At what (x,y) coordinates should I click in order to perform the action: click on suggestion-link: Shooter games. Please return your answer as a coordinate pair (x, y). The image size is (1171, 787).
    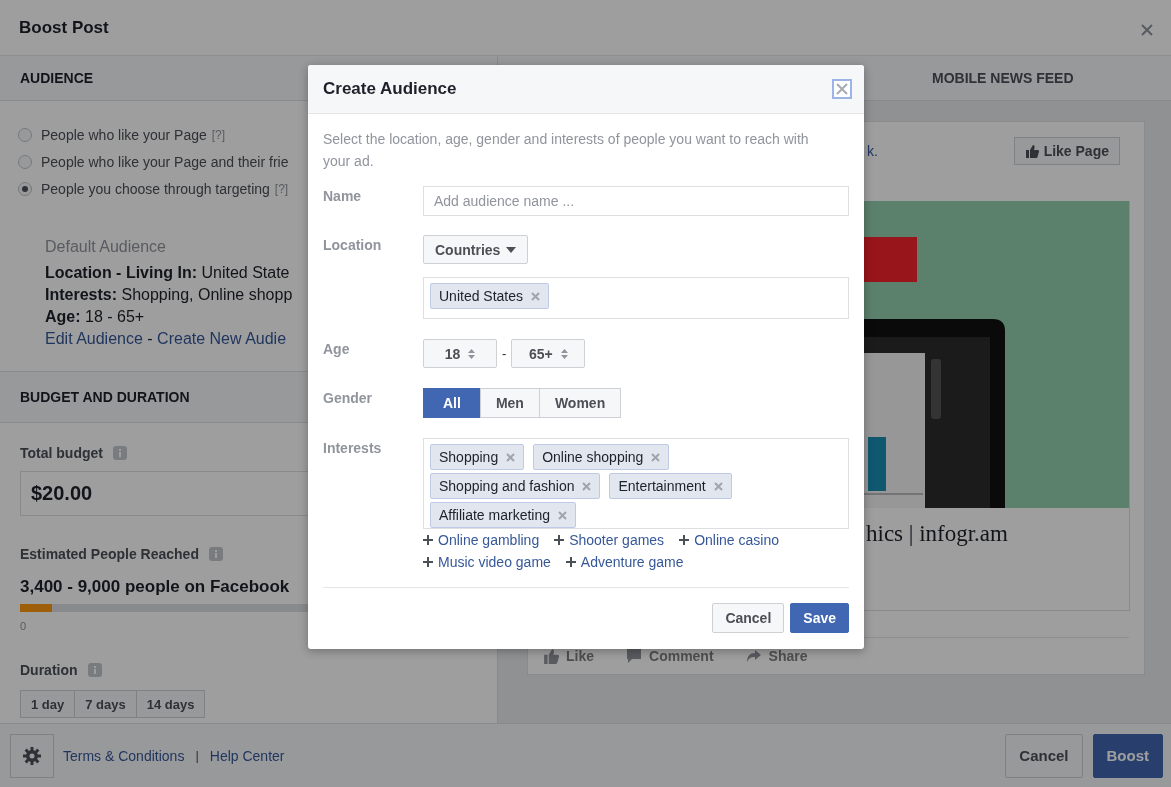
    Looking at the image, I should click on (609, 540).